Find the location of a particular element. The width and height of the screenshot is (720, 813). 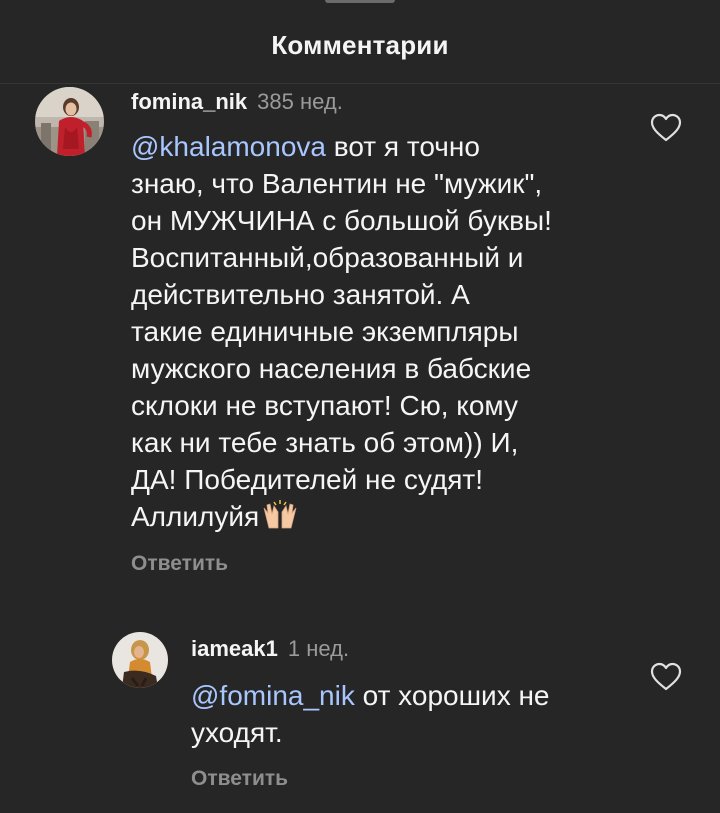

raising-hands-icon is located at coordinates (280, 518).